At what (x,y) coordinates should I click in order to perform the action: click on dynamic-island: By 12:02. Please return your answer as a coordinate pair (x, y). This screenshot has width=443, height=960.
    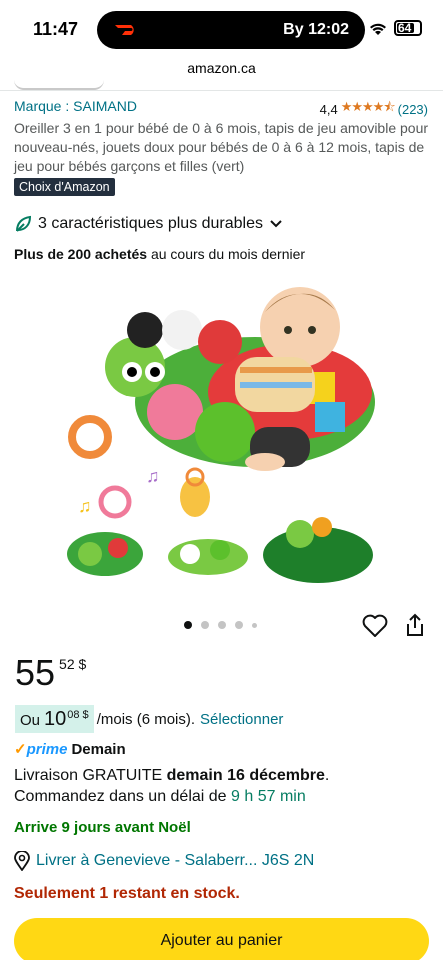
    Looking at the image, I should click on (231, 30).